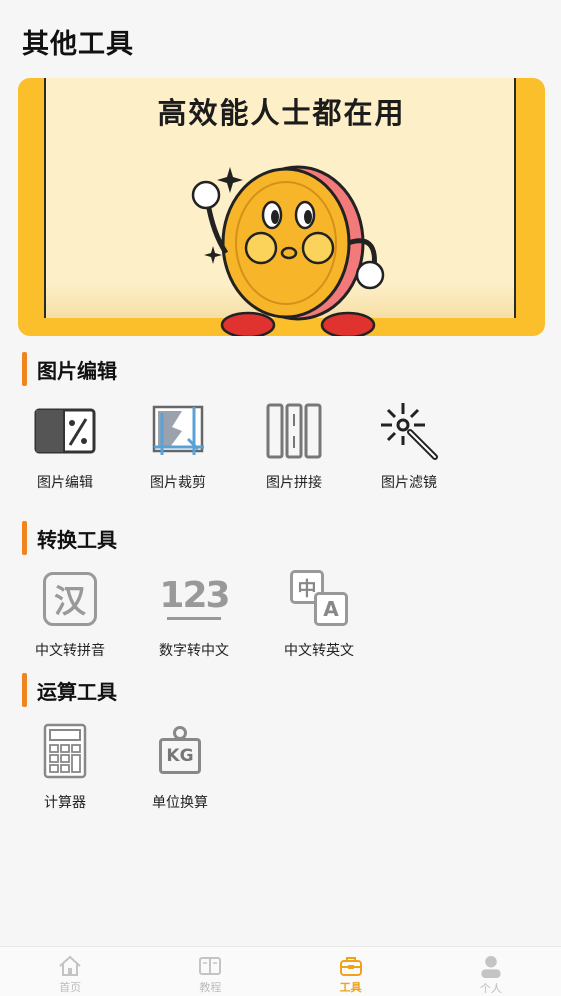 This screenshot has height=996, width=561. Describe the element at coordinates (350, 987) in the screenshot. I see `tab-label: 工具` at that location.